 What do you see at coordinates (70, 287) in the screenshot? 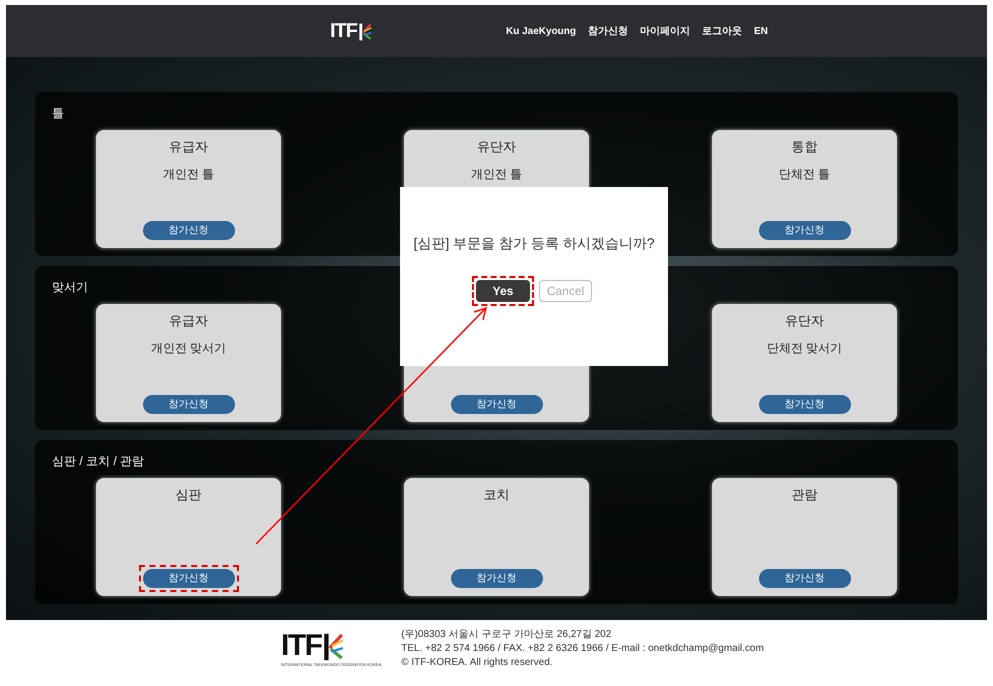
I see `section-title: 맞서기` at bounding box center [70, 287].